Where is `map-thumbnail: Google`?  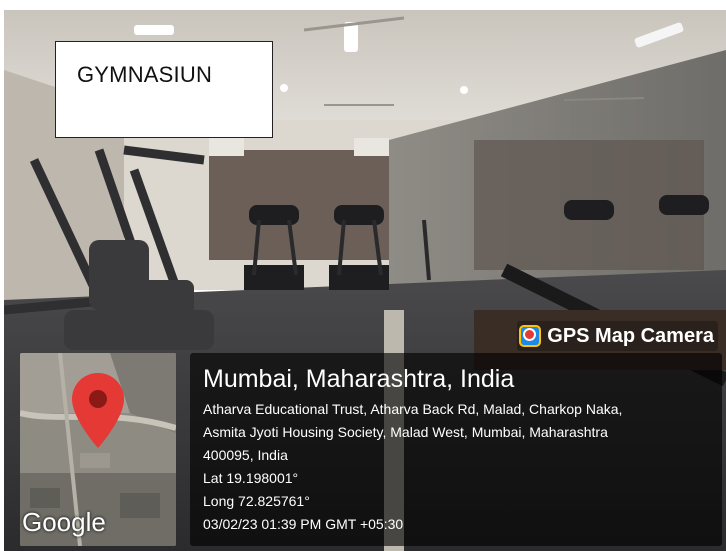
map-thumbnail: Google is located at coordinates (98, 449).